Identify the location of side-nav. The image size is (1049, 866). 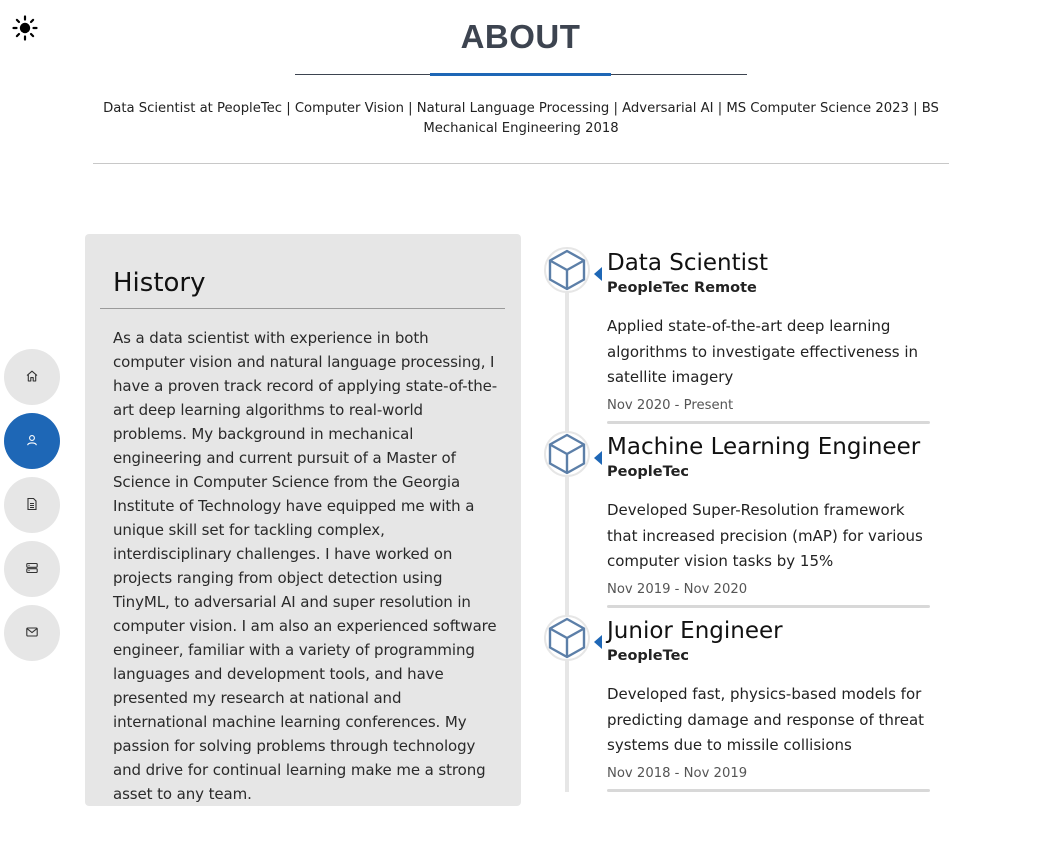
(32, 509).